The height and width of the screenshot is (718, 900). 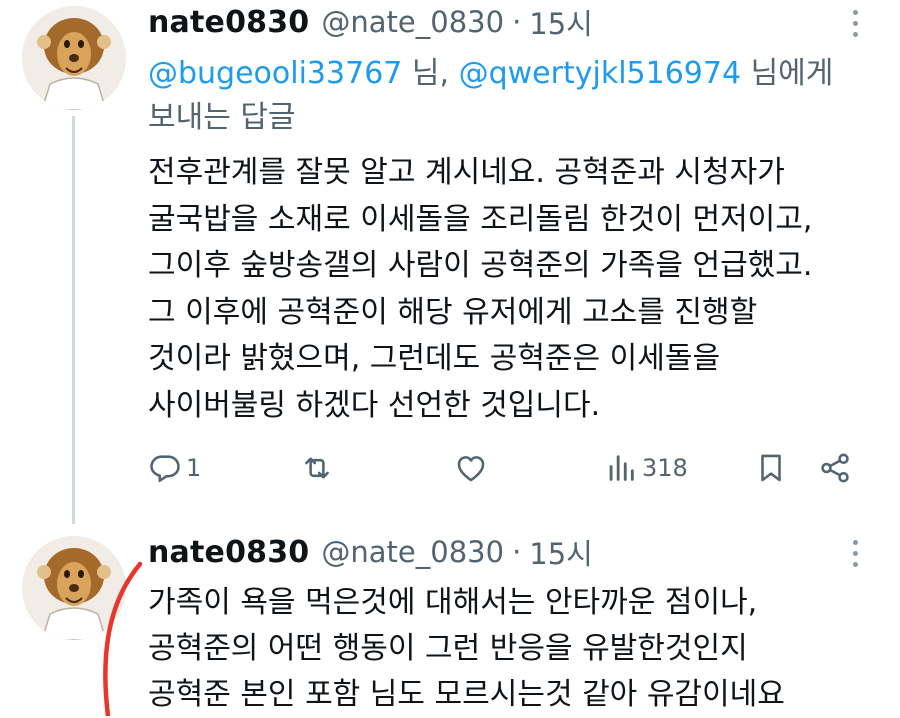 I want to click on reply-button: 1, so click(x=174, y=468).